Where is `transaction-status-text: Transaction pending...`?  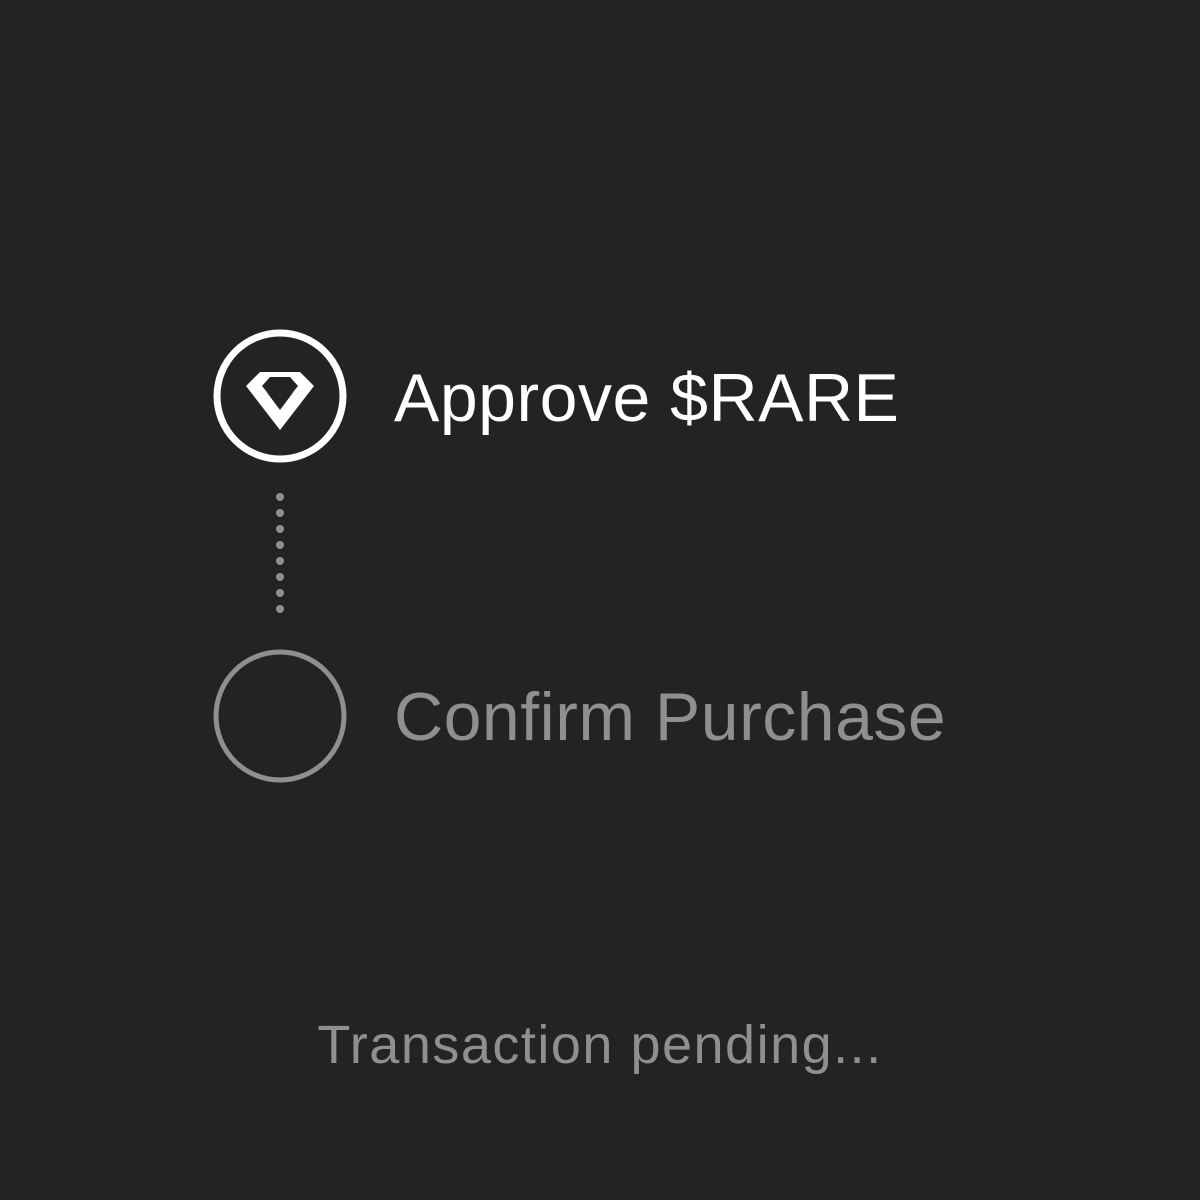
transaction-status-text: Transaction pending... is located at coordinates (600, 1045).